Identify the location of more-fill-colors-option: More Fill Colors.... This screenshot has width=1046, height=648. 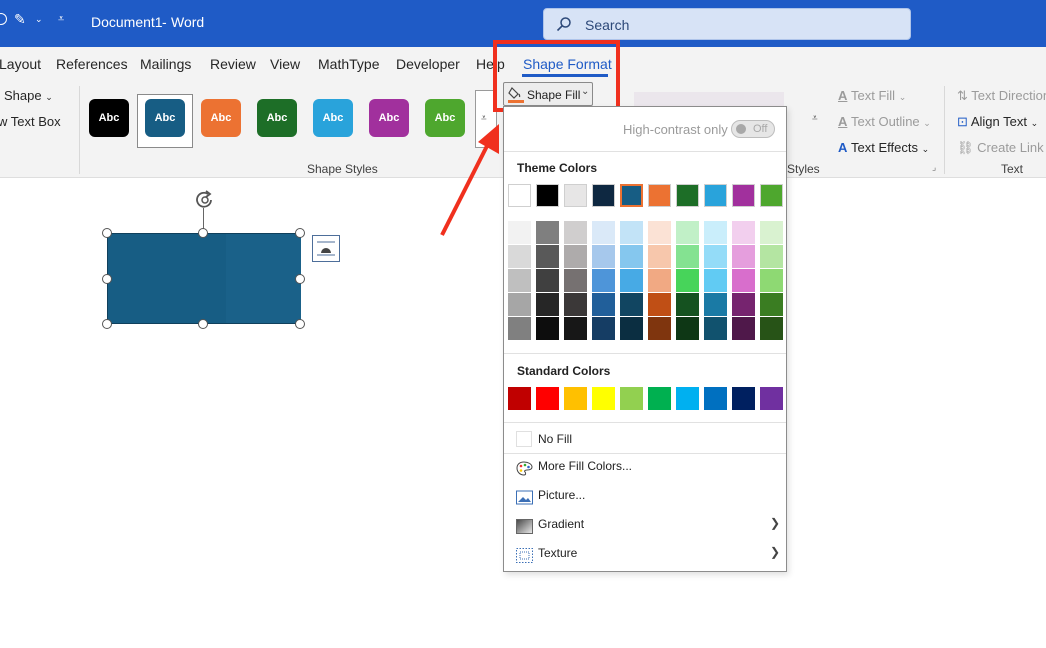
(585, 466).